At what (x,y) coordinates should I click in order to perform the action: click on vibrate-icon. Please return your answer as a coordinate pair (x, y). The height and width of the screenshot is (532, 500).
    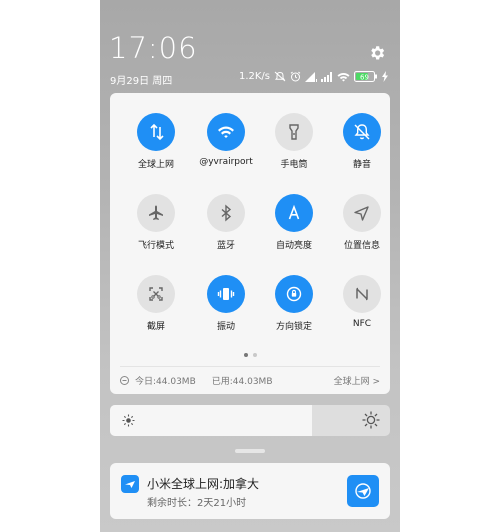
    Looking at the image, I should click on (226, 294).